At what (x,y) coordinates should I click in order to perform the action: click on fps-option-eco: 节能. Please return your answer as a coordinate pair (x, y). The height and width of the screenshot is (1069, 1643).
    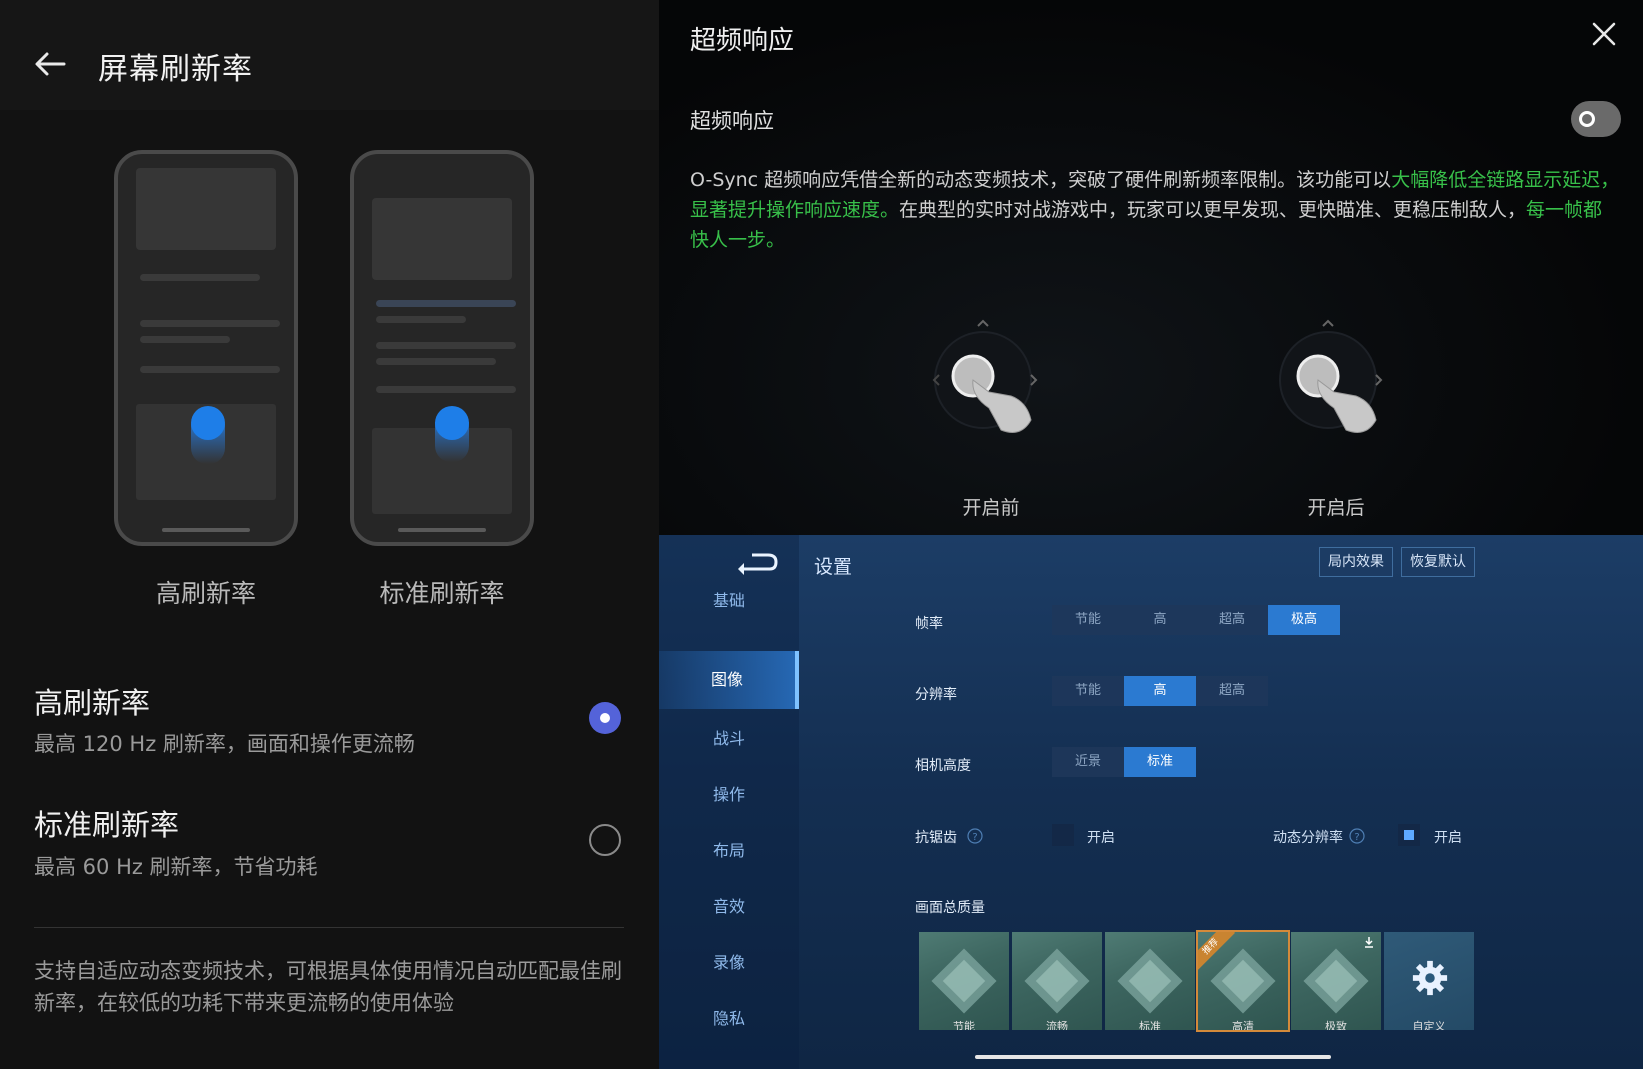
    Looking at the image, I should click on (1088, 620).